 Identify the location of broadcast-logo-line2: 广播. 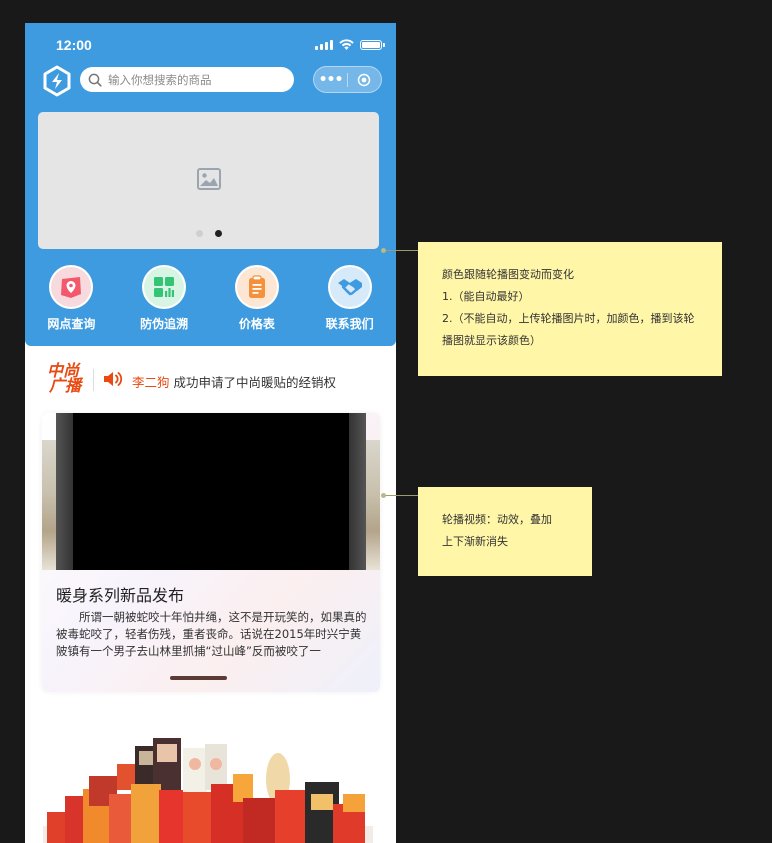
(65, 385).